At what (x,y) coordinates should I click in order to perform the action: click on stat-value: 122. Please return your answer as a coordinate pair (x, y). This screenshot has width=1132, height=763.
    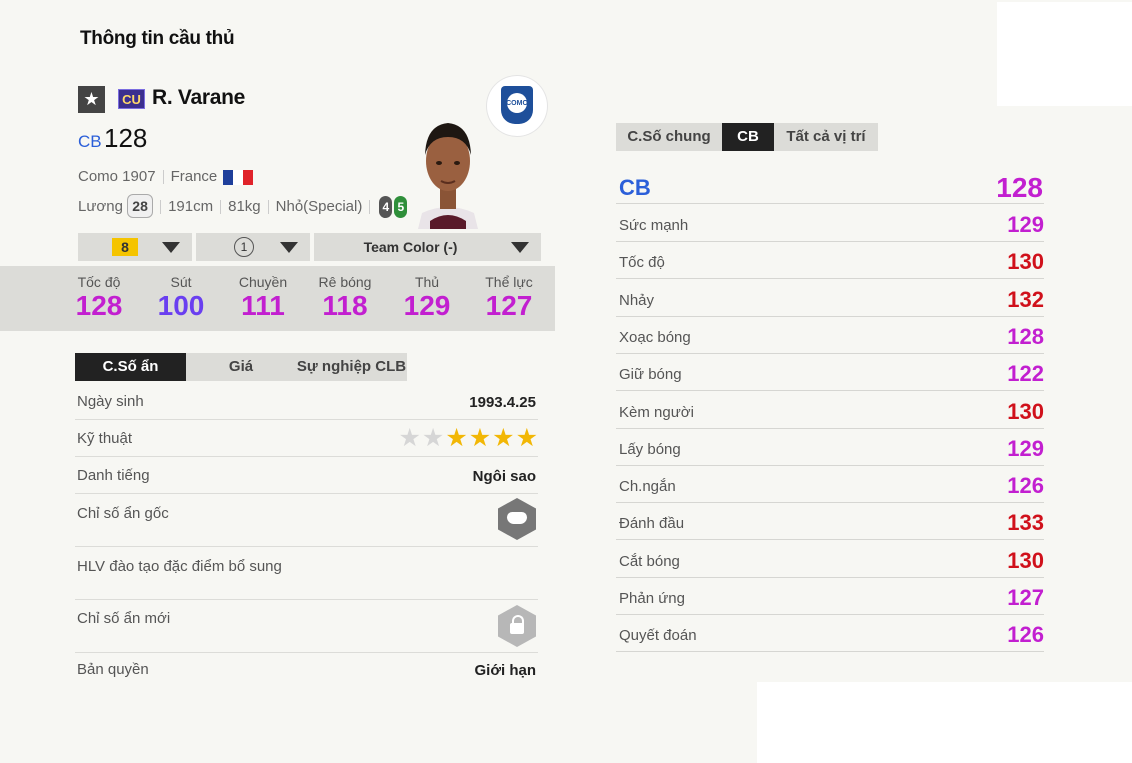
    Looking at the image, I should click on (1025, 374).